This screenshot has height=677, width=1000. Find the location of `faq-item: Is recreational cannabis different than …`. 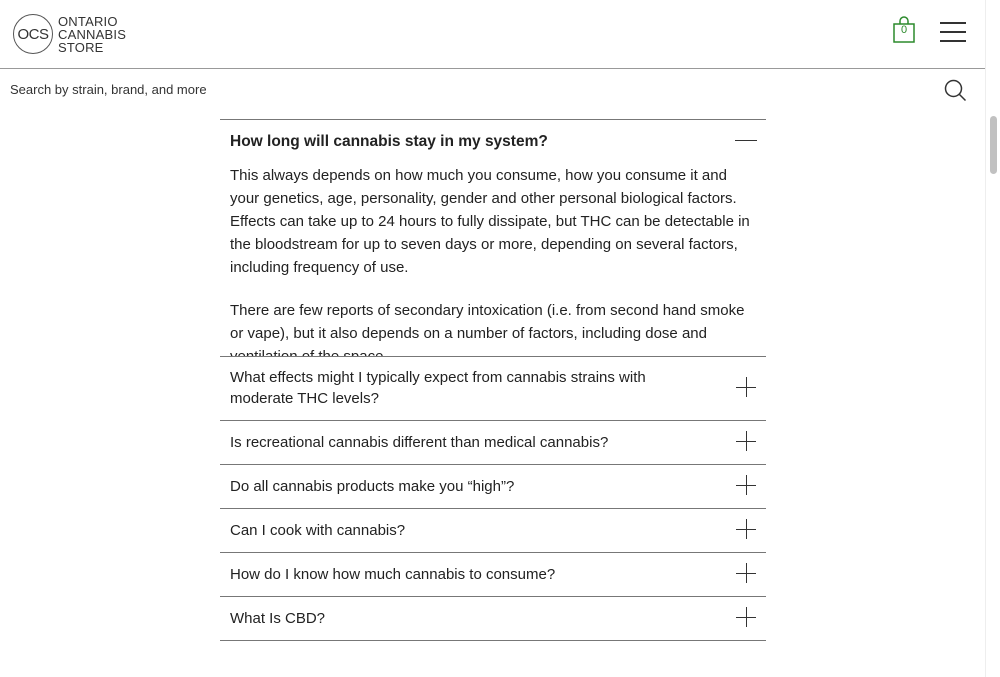

faq-item: Is recreational cannabis different than … is located at coordinates (493, 442).